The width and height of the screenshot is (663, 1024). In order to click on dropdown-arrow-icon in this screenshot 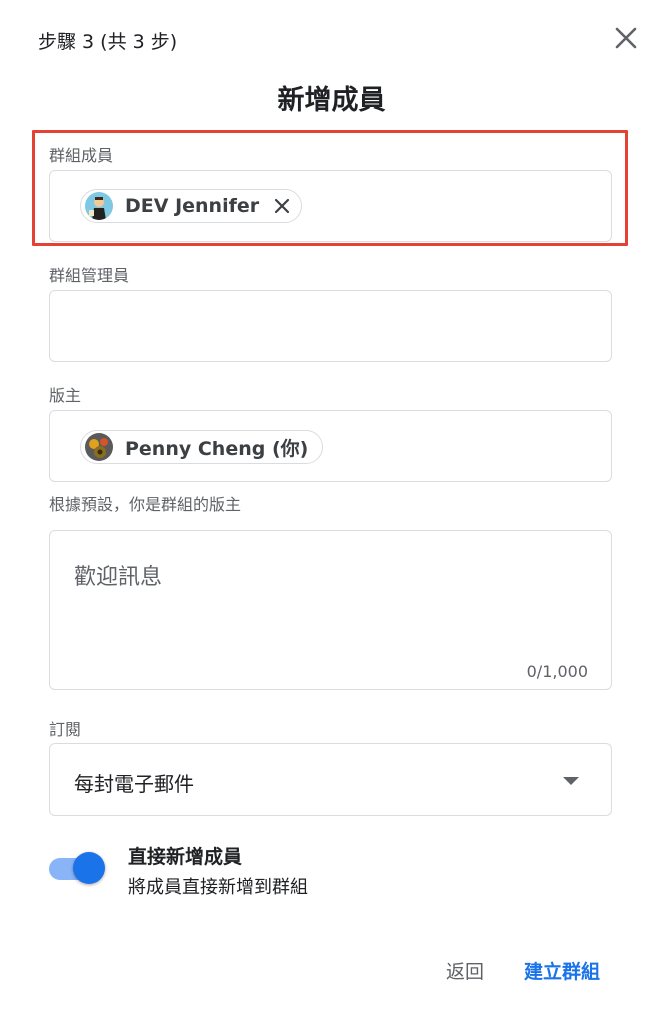, I will do `click(571, 781)`.